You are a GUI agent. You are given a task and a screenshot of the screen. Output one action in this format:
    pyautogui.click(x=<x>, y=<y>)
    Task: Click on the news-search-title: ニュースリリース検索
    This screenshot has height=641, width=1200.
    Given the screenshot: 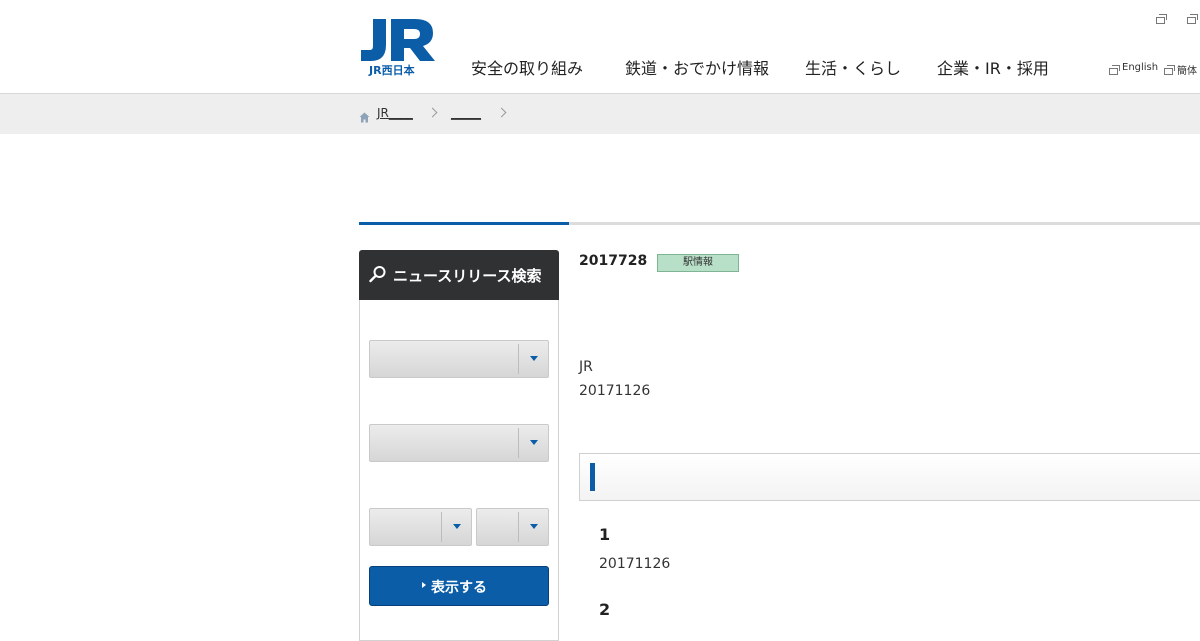 What is the action you would take?
    pyautogui.click(x=467, y=276)
    